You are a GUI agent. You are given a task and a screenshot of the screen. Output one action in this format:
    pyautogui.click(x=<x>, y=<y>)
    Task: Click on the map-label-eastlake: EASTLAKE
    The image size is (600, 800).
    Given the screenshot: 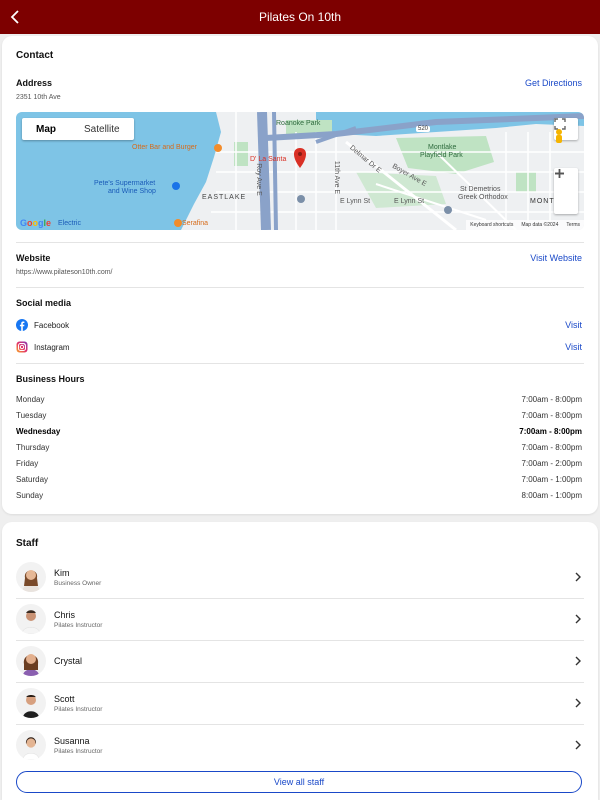 What is the action you would take?
    pyautogui.click(x=224, y=197)
    